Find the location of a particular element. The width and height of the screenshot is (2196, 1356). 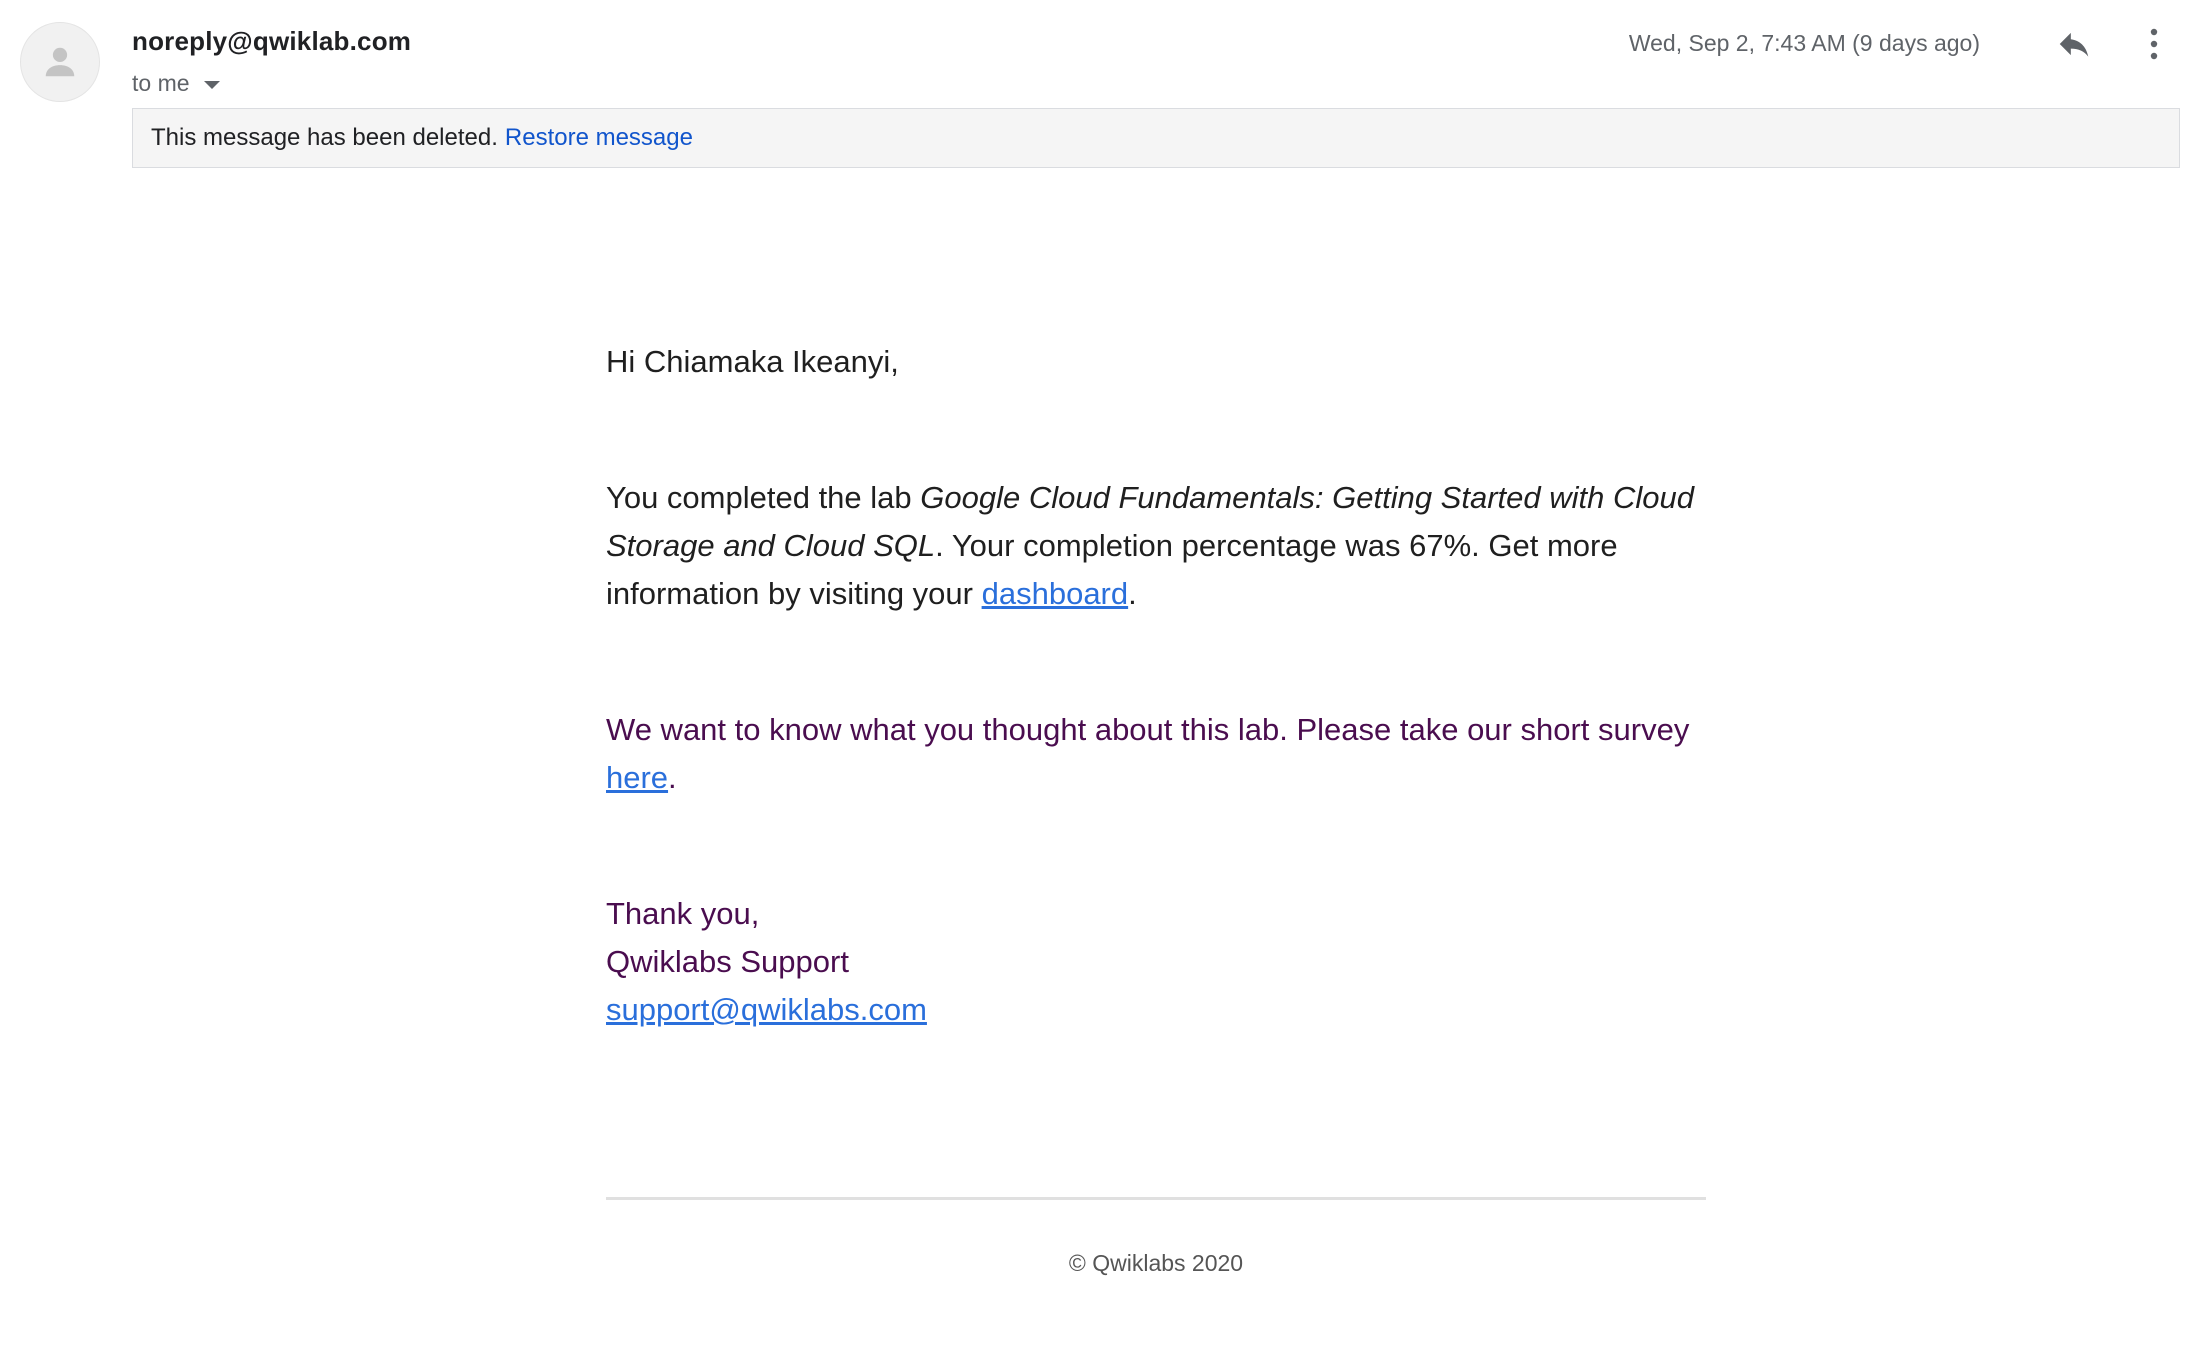

message-timestamp: Wed, Sep 2, 7:43 AM (9 days ago) is located at coordinates (1804, 43).